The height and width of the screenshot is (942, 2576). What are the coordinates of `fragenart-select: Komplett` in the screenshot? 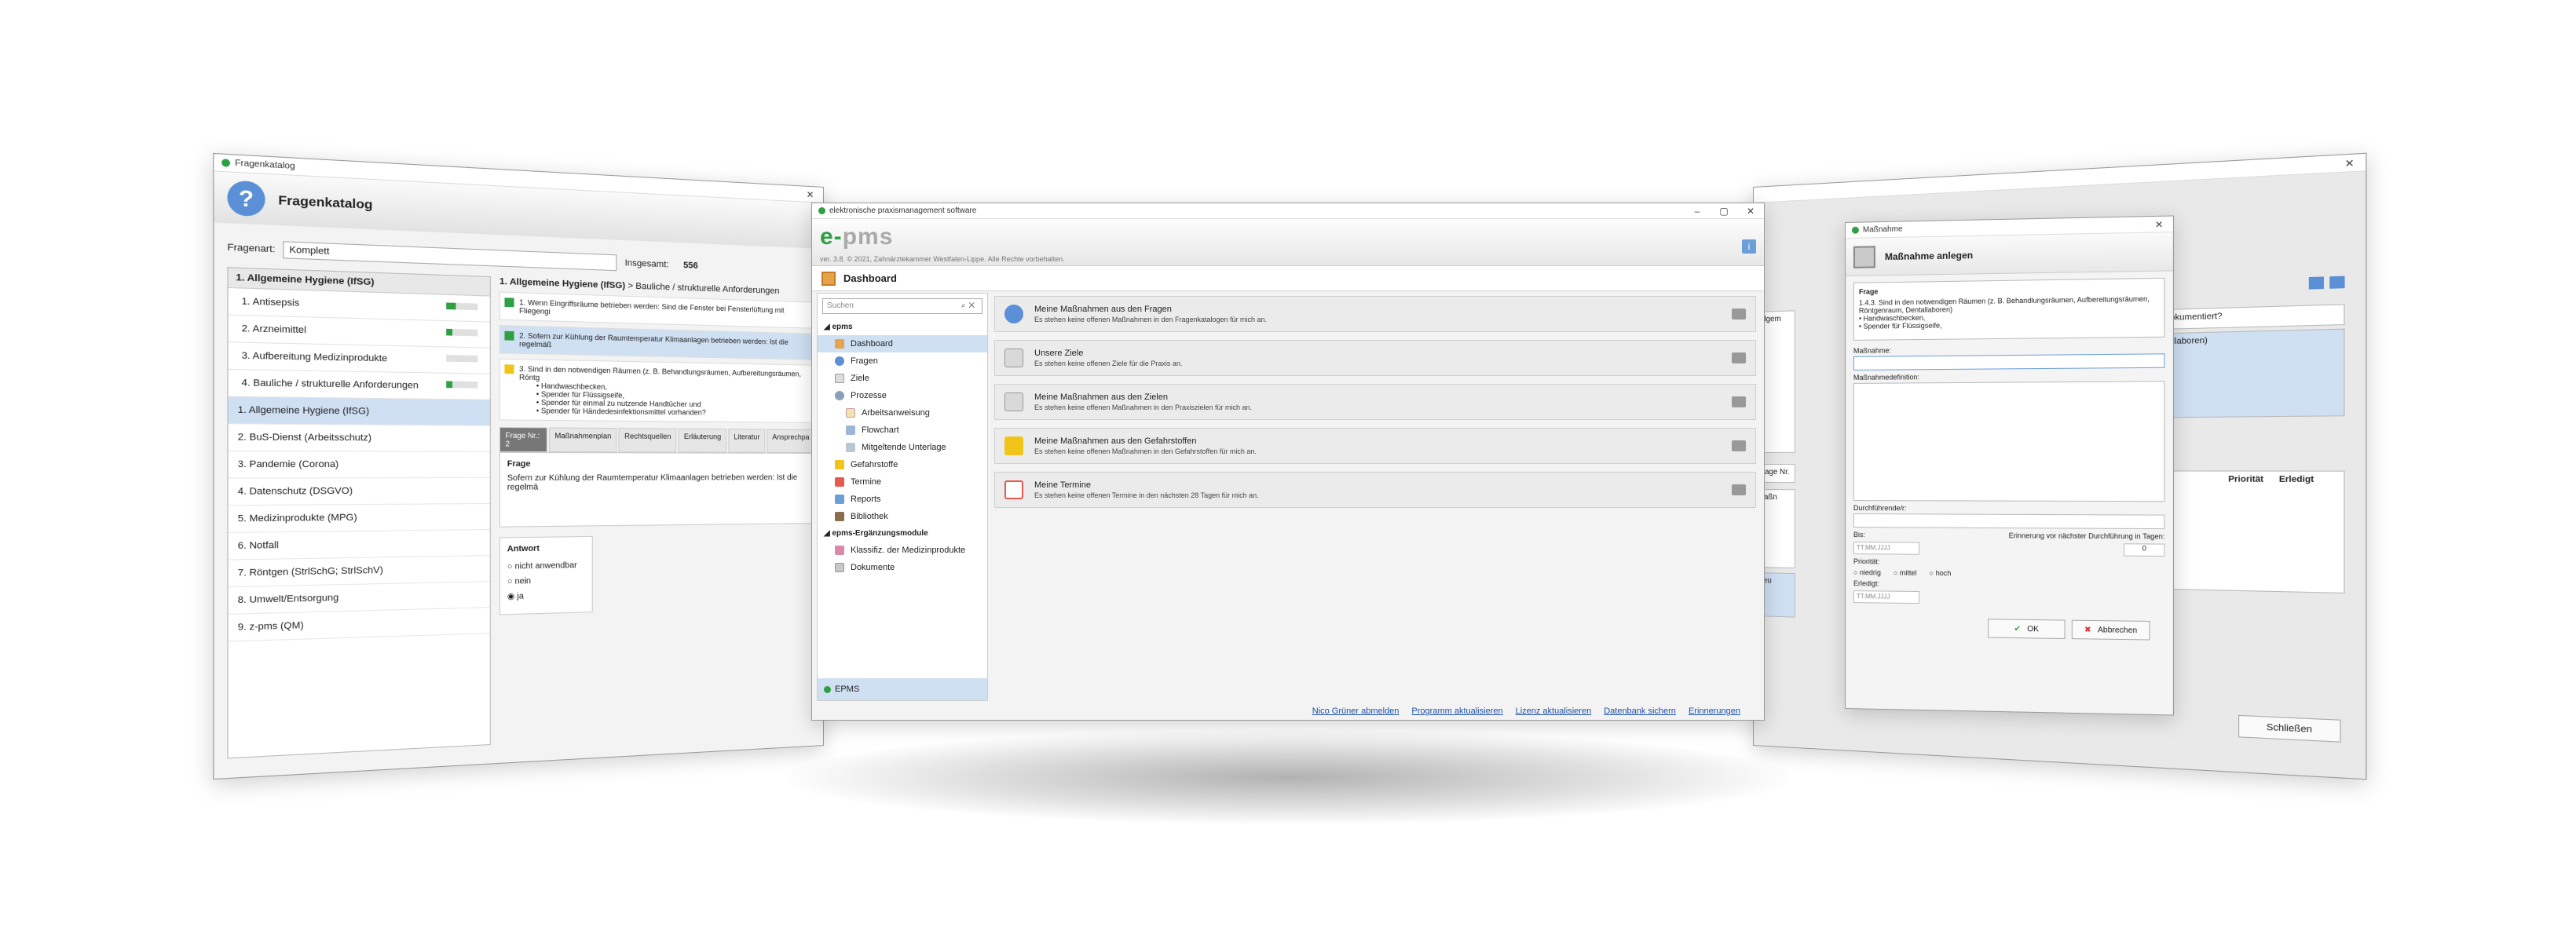 It's located at (449, 256).